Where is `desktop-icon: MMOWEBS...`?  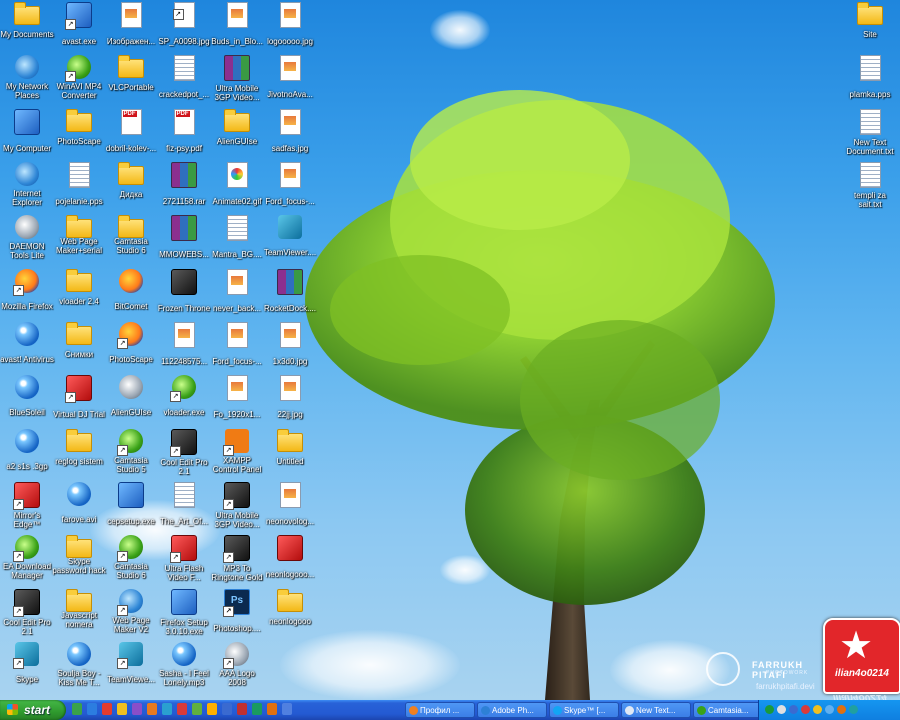 desktop-icon: MMOWEBS... is located at coordinates (184, 237).